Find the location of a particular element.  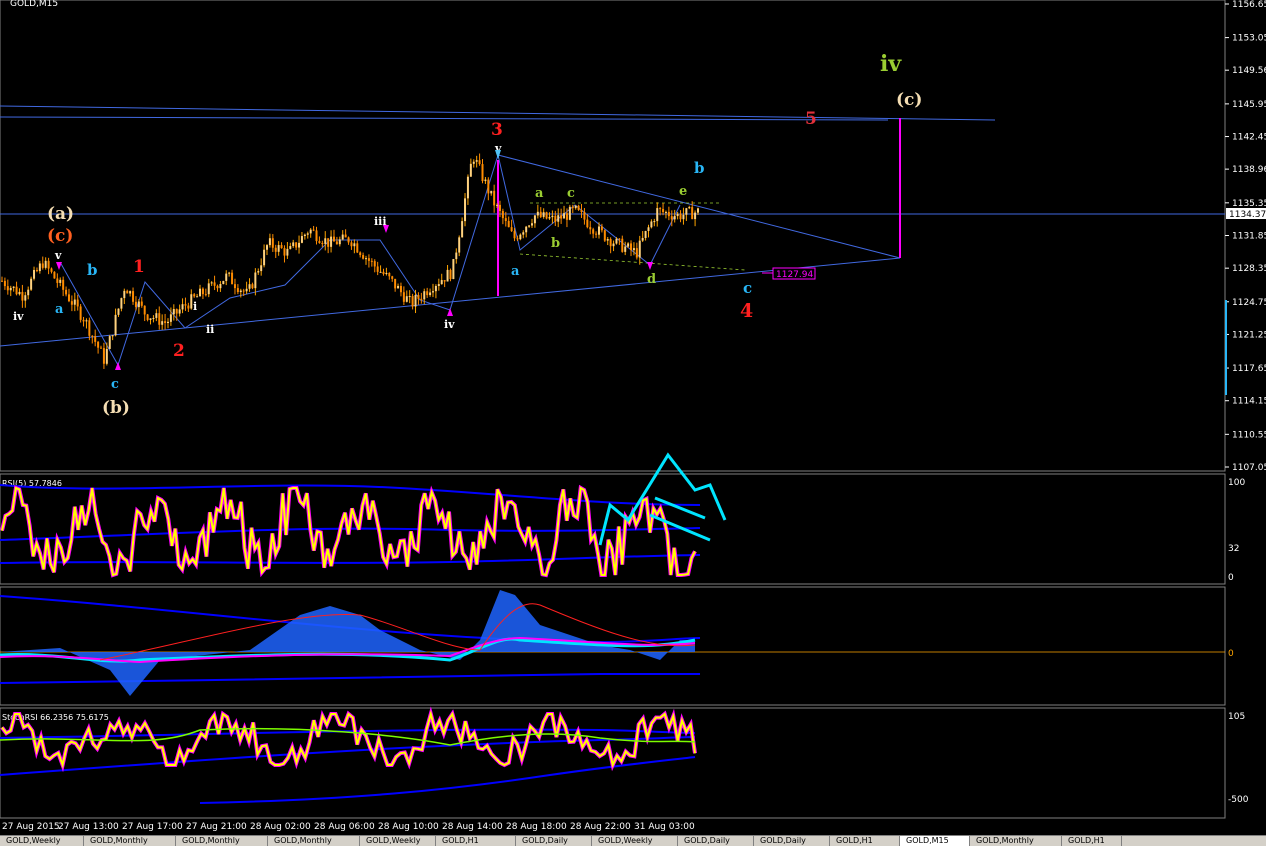

rsi-level-0: 0 is located at coordinates (1231, 578).